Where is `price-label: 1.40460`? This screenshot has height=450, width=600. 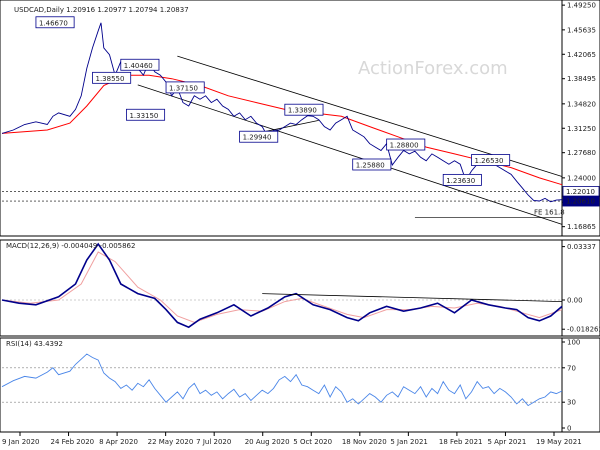 price-label: 1.40460 is located at coordinates (138, 66).